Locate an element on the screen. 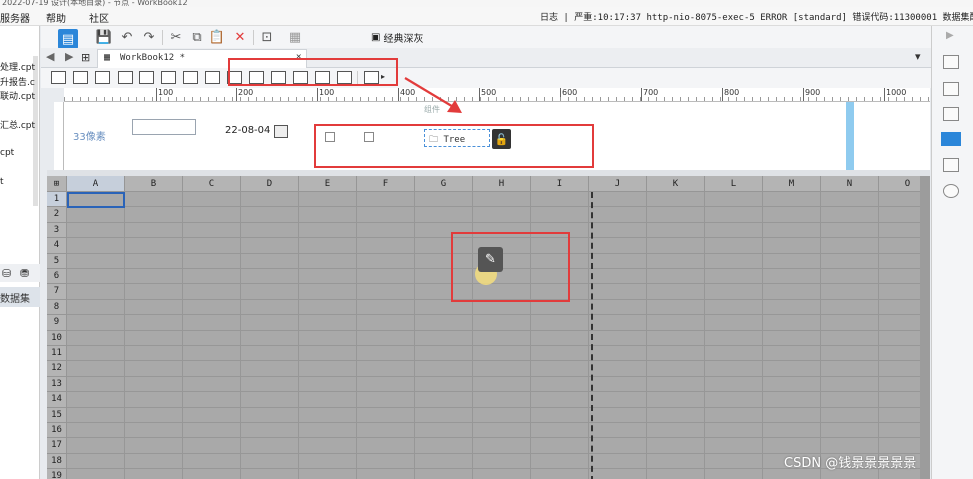 The height and width of the screenshot is (479, 973). tab-scroll-left-icon: ◀ is located at coordinates (50, 56).